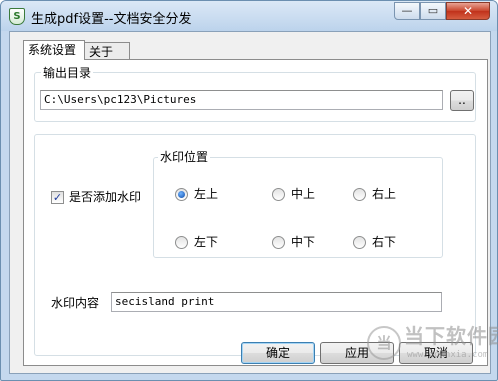 Image resolution: width=498 pixels, height=381 pixels. I want to click on output-dir-group: 输出目录 C:\Users\pc123\Pictures .., so click(255, 94).